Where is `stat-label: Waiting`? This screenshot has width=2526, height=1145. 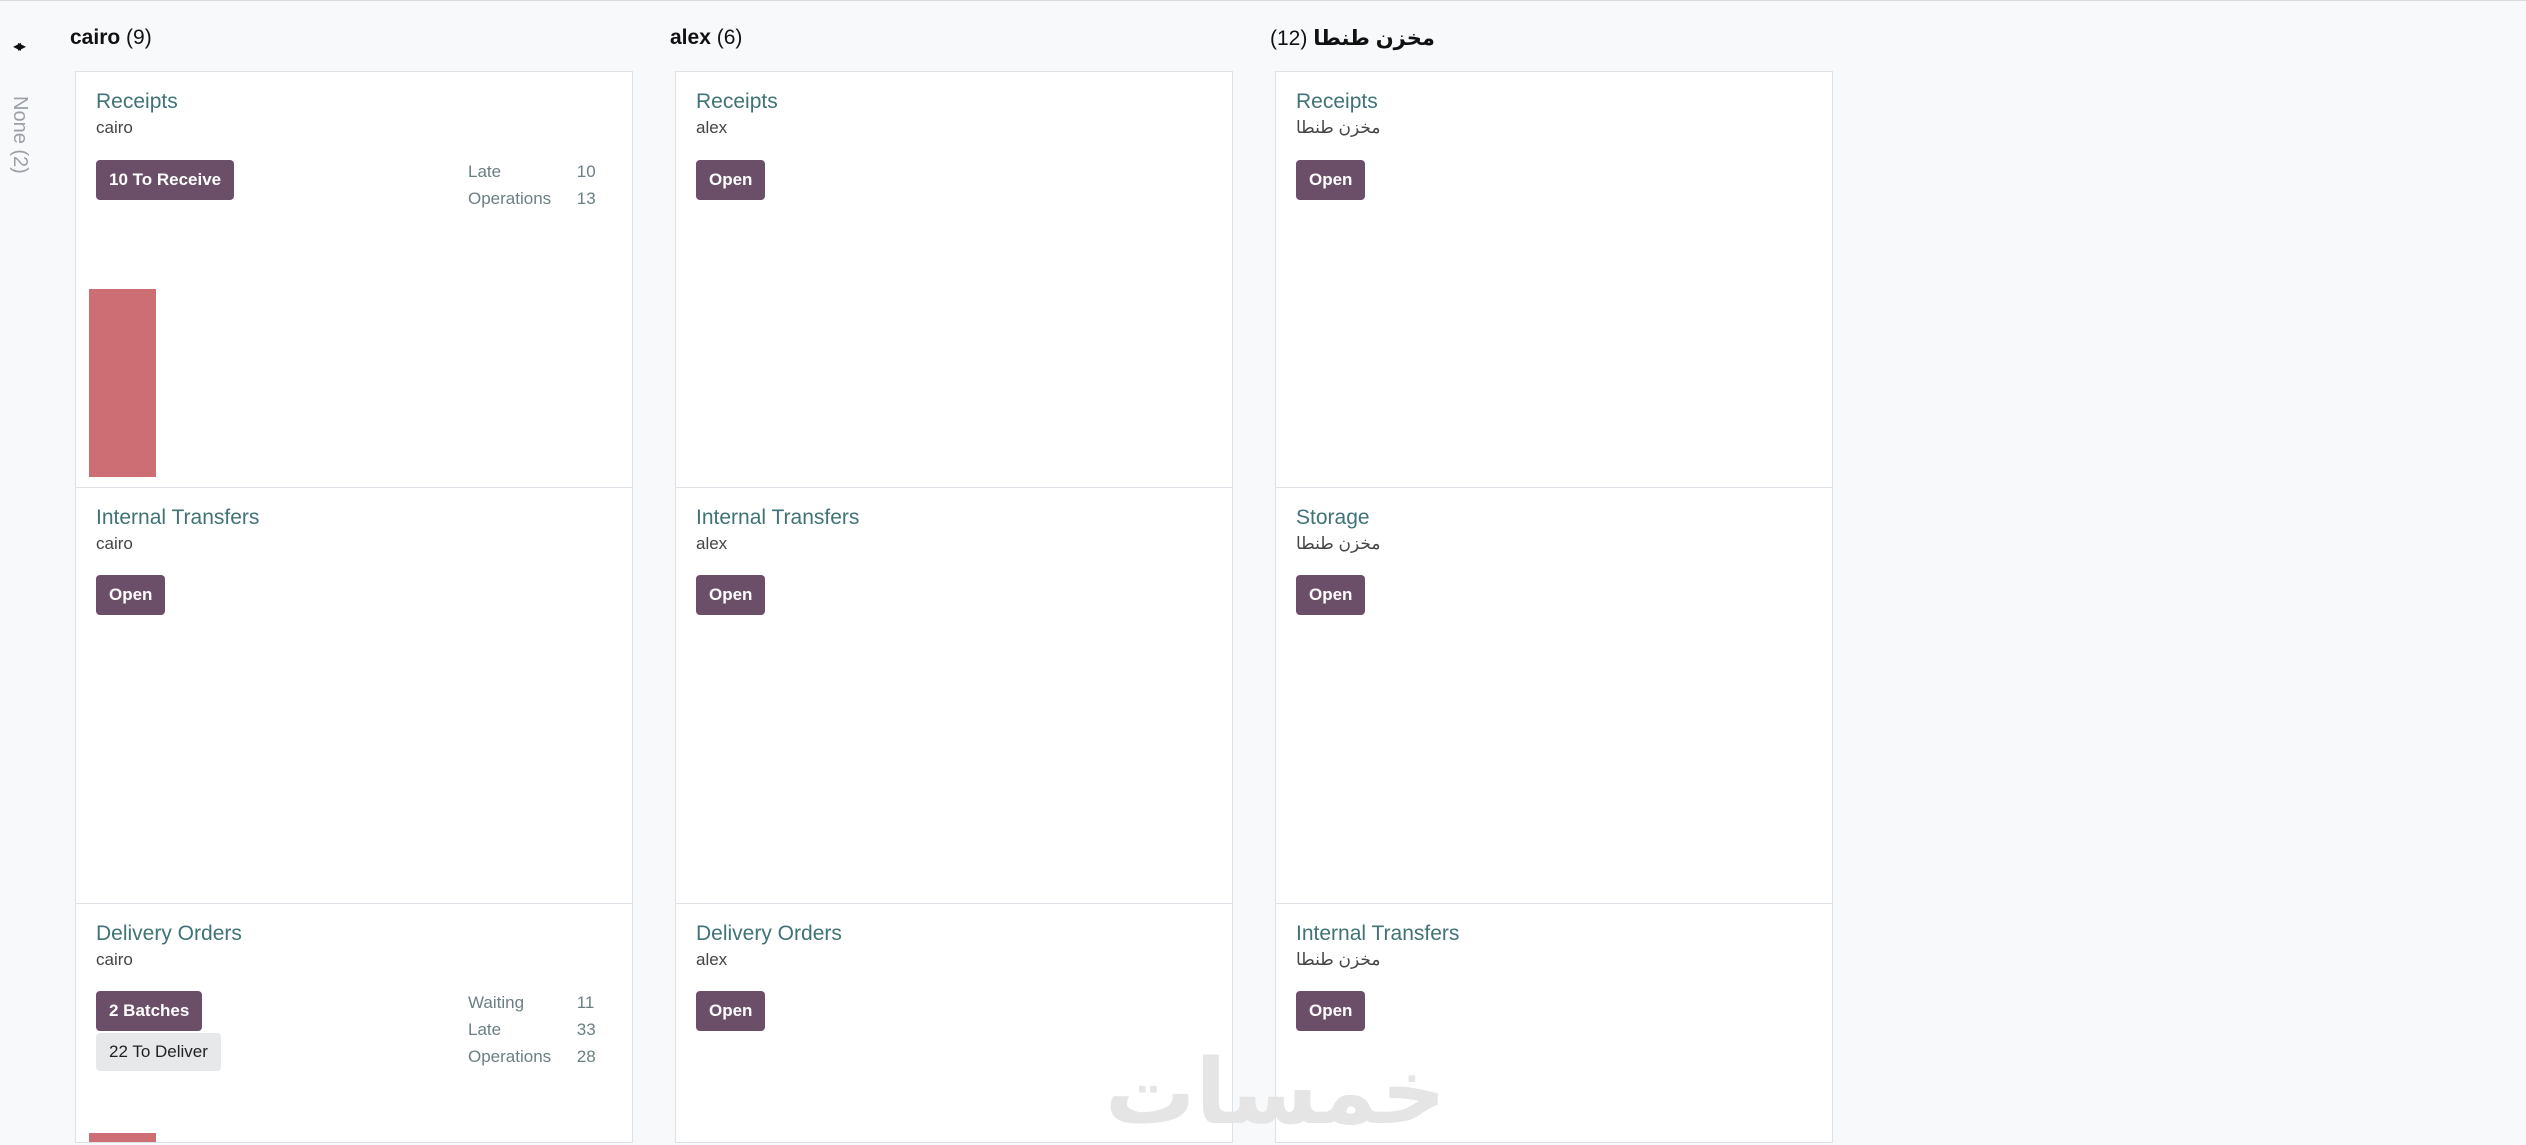 stat-label: Waiting is located at coordinates (496, 1002).